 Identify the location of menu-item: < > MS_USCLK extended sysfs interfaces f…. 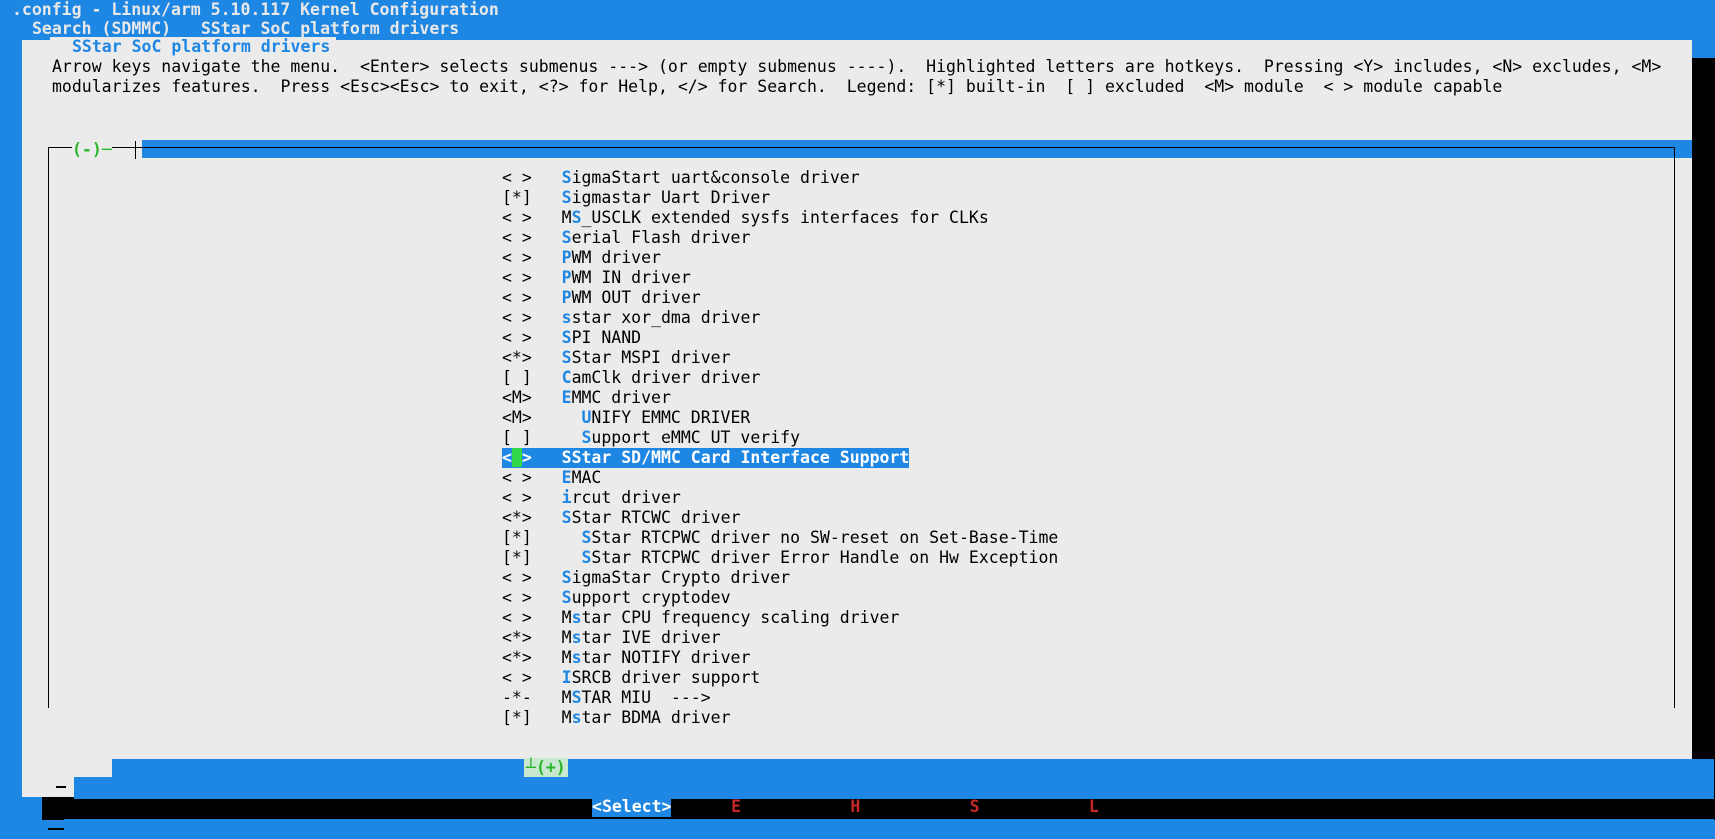
(745, 218).